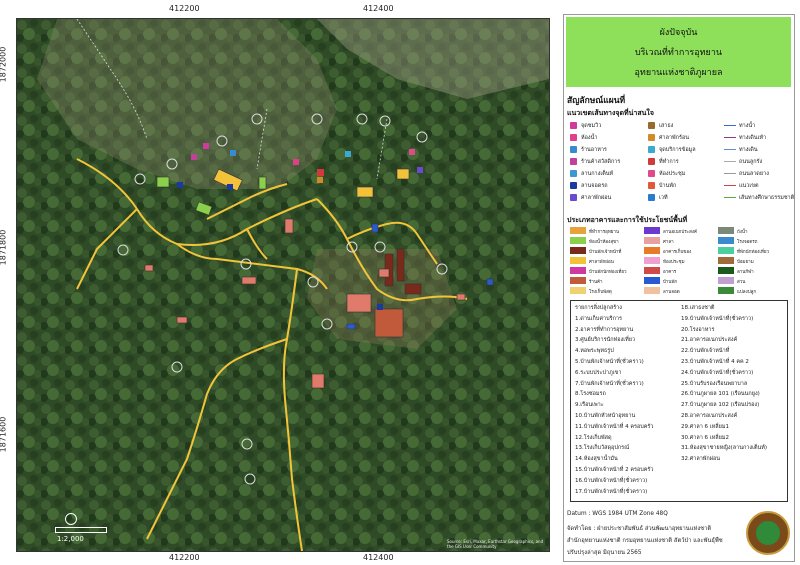 The width and height of the screenshot is (800, 565). What do you see at coordinates (4, 247) in the screenshot?
I see `y-tick-left-2: 1871800` at bounding box center [4, 247].